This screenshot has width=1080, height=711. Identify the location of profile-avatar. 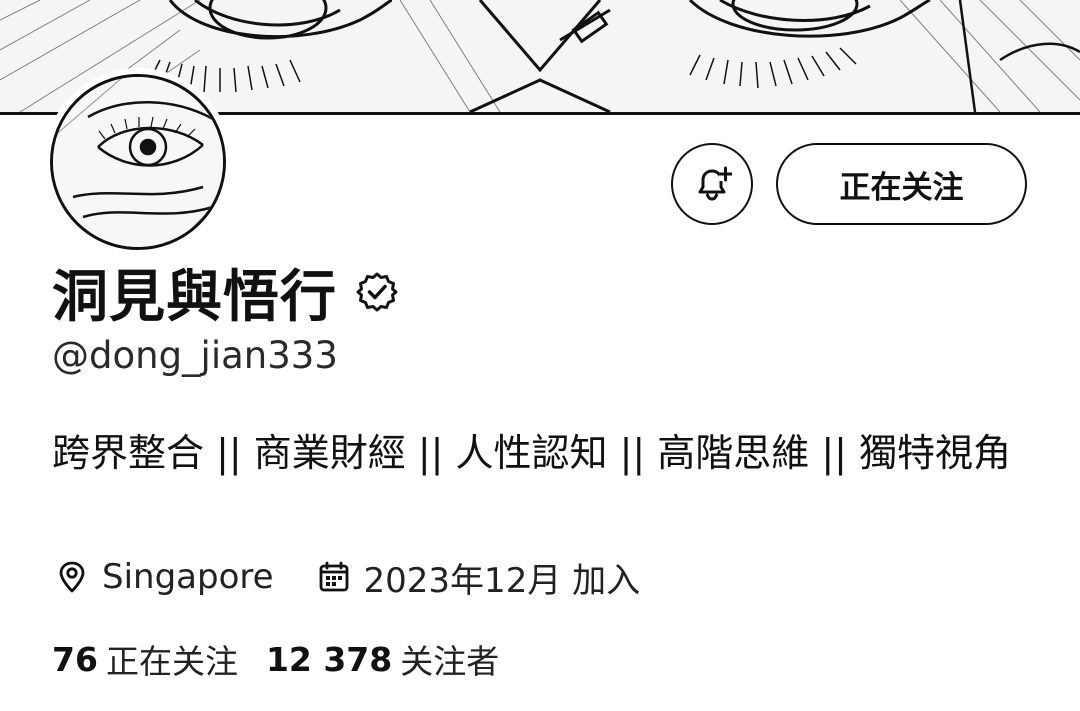
(138, 162).